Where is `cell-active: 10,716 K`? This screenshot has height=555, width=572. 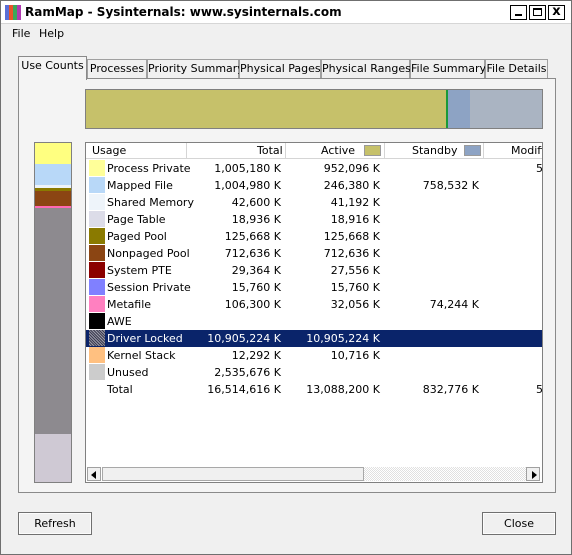
cell-active: 10,716 K is located at coordinates (355, 355).